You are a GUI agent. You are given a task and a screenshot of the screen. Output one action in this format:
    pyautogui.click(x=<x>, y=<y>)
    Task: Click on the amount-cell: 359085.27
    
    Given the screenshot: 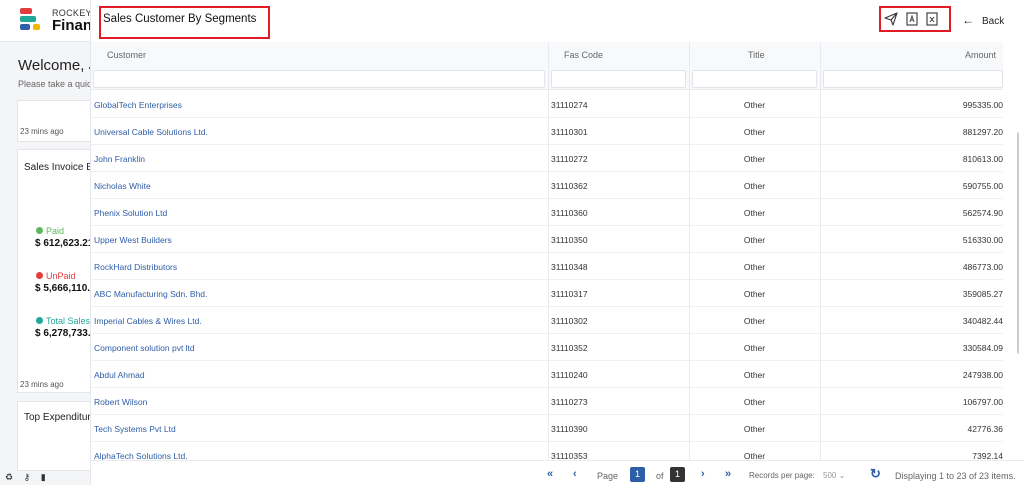 What is the action you would take?
    pyautogui.click(x=982, y=294)
    